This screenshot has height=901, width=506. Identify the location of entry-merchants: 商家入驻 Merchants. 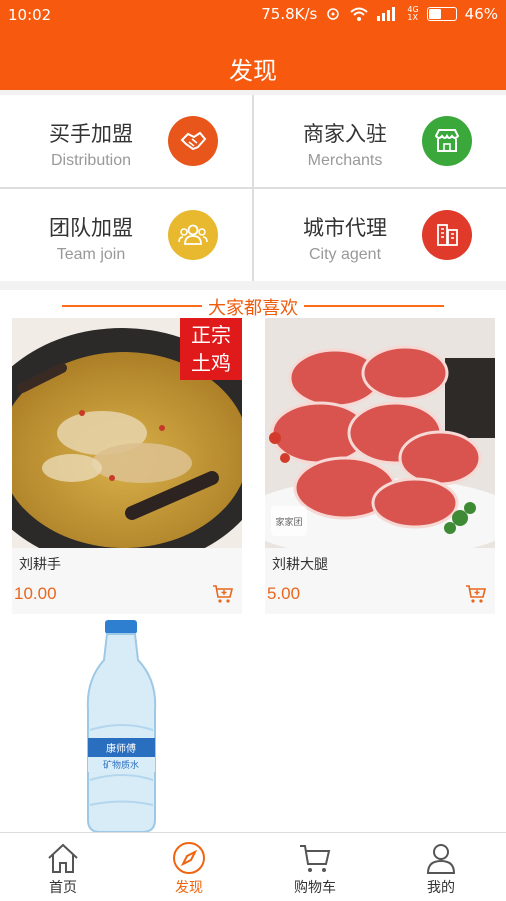
(380, 141).